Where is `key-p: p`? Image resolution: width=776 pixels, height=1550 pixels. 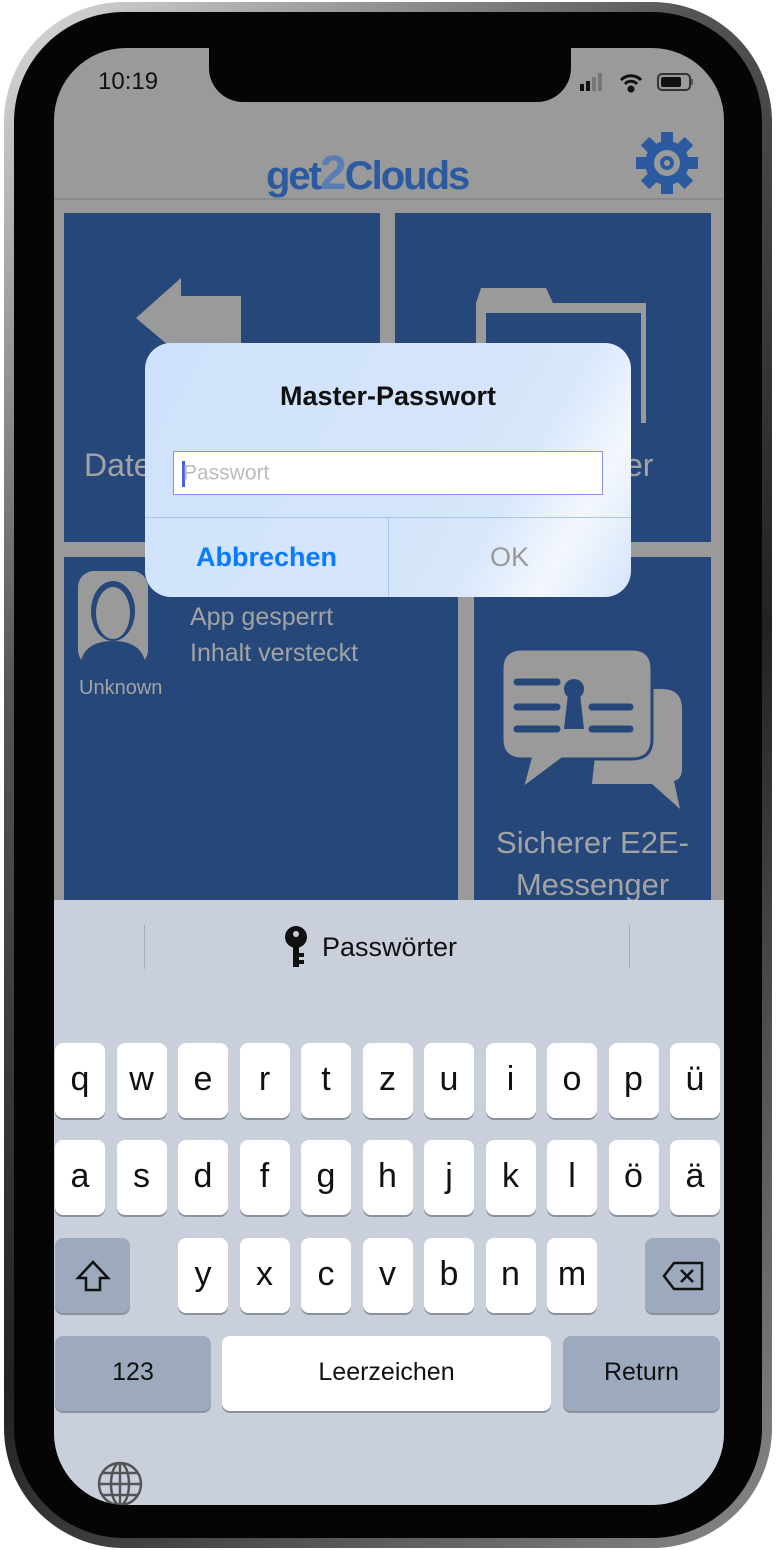
key-p: p is located at coordinates (633, 1080).